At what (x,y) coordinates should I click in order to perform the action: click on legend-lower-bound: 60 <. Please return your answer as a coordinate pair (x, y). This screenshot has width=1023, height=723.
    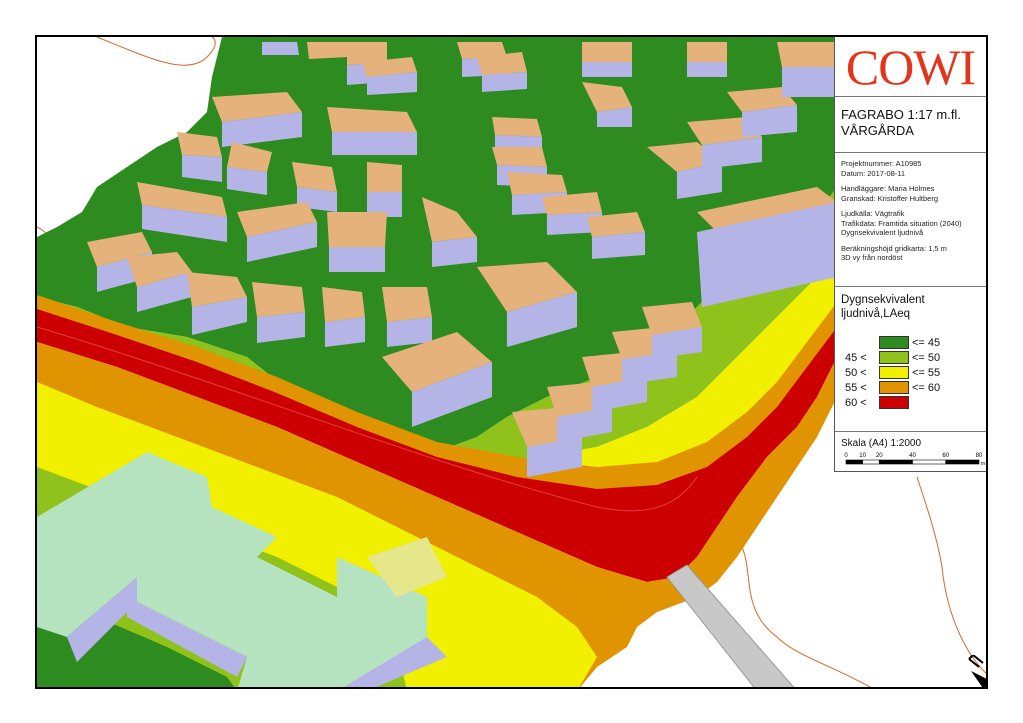
    Looking at the image, I should click on (856, 402).